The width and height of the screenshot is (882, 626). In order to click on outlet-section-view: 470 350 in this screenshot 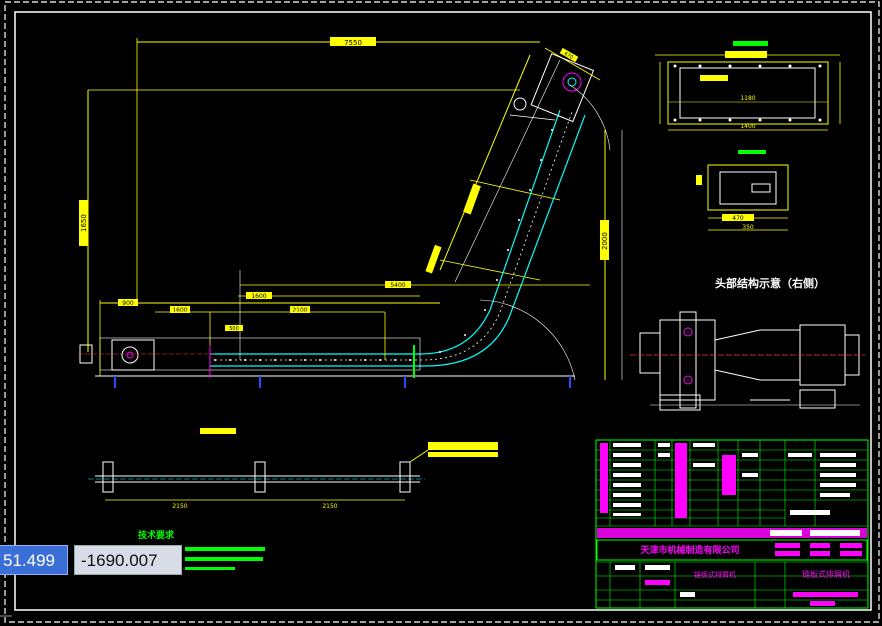, I will do `click(742, 190)`.